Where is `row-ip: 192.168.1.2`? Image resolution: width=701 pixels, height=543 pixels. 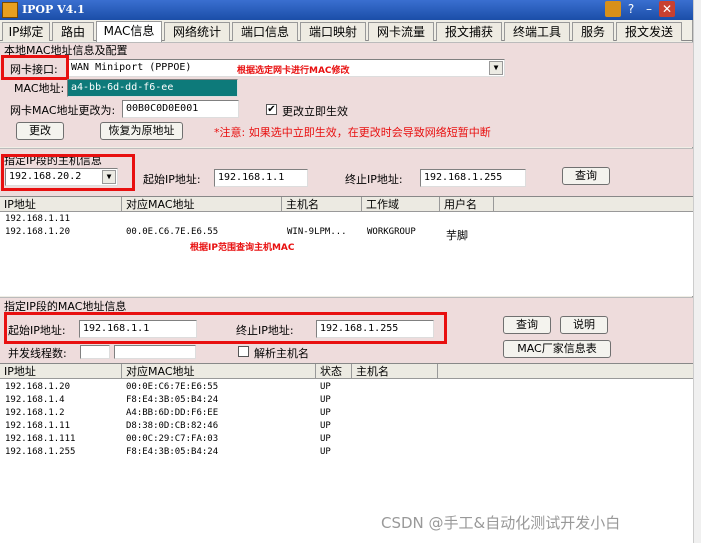
row-ip: 192.168.1.2 is located at coordinates (35, 413).